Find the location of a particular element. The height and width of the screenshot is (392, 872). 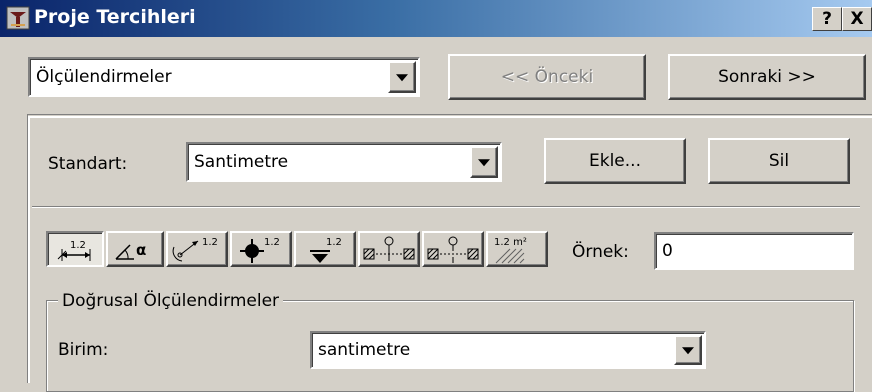

linear-dimensions-group-title: Doğrusal Ölçülendirmeler is located at coordinates (171, 301).